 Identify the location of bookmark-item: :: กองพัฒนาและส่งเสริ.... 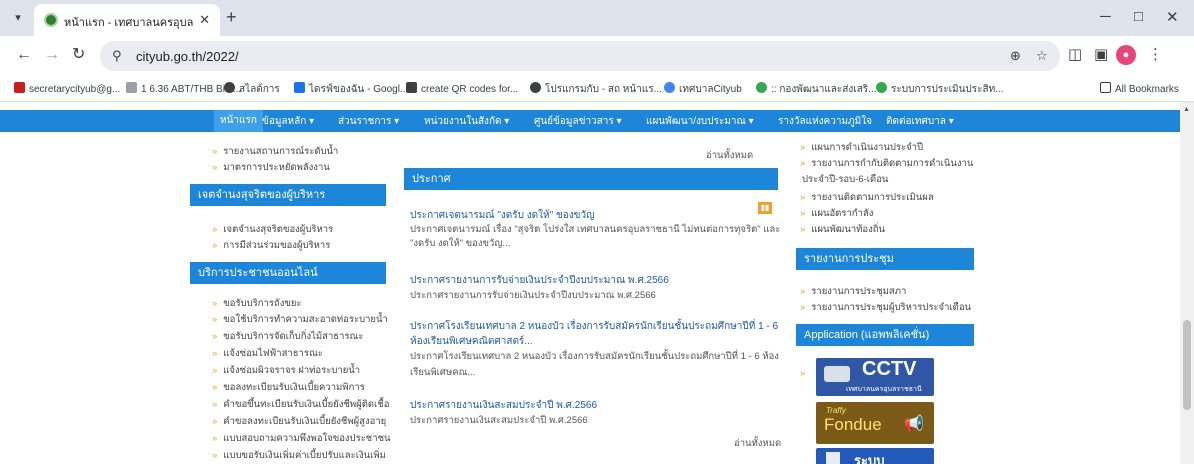
(816, 89).